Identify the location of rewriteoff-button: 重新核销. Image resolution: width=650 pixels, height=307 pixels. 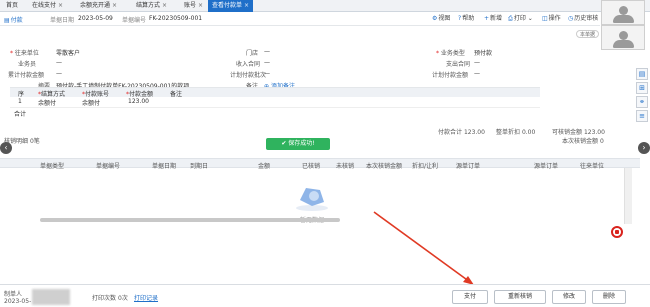
(520, 297).